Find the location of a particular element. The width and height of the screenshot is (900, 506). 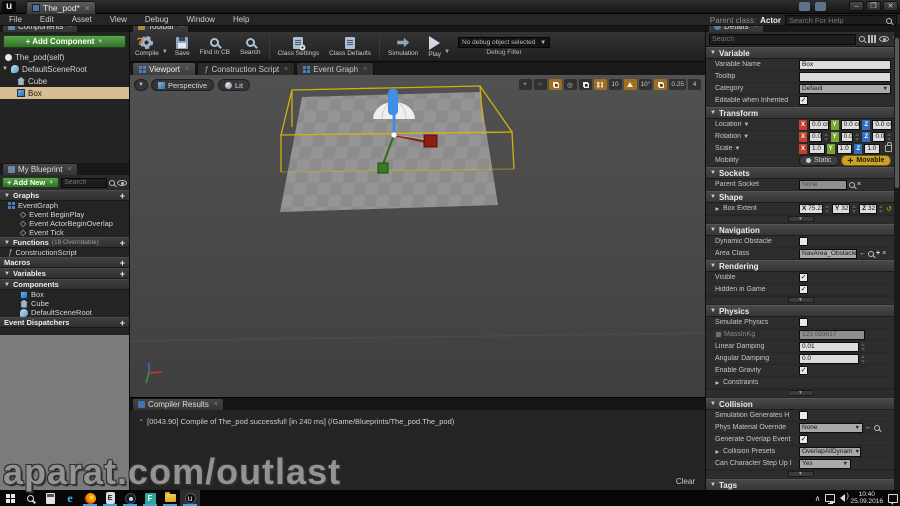

section-physics: ▼ Physics is located at coordinates (800, 311).